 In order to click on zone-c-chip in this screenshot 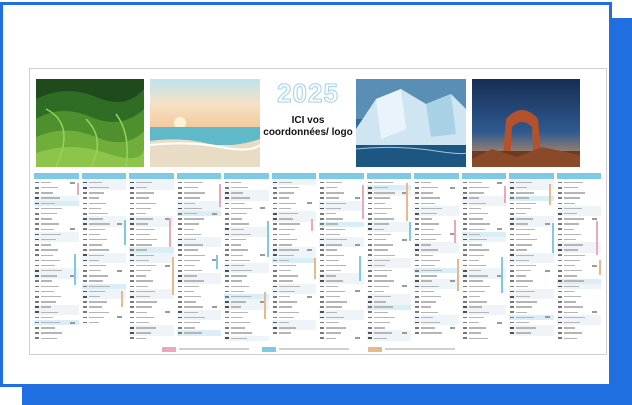, I will do `click(375, 349)`.